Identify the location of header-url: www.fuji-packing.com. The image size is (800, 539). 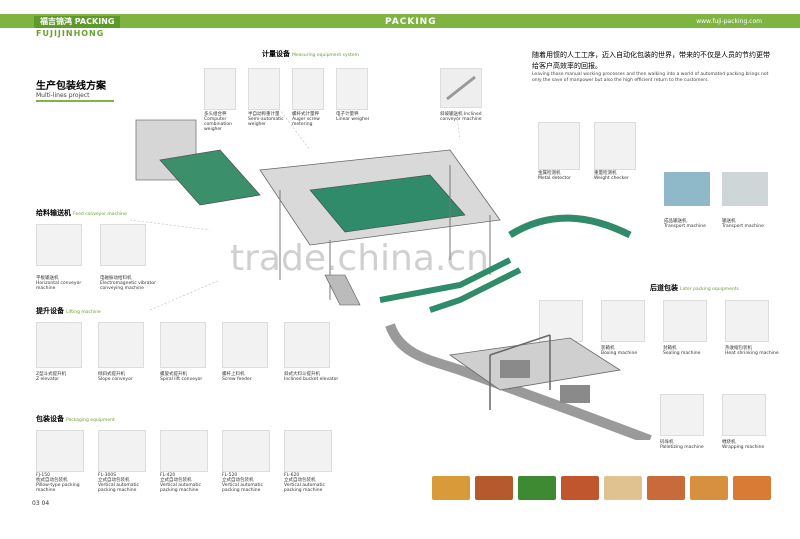
(729, 22).